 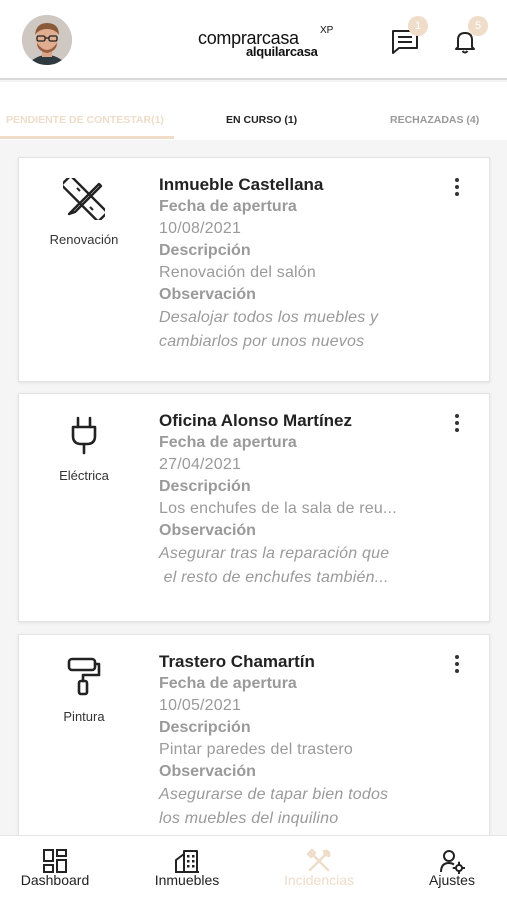 I want to click on notifications-button: 5, so click(x=469, y=36).